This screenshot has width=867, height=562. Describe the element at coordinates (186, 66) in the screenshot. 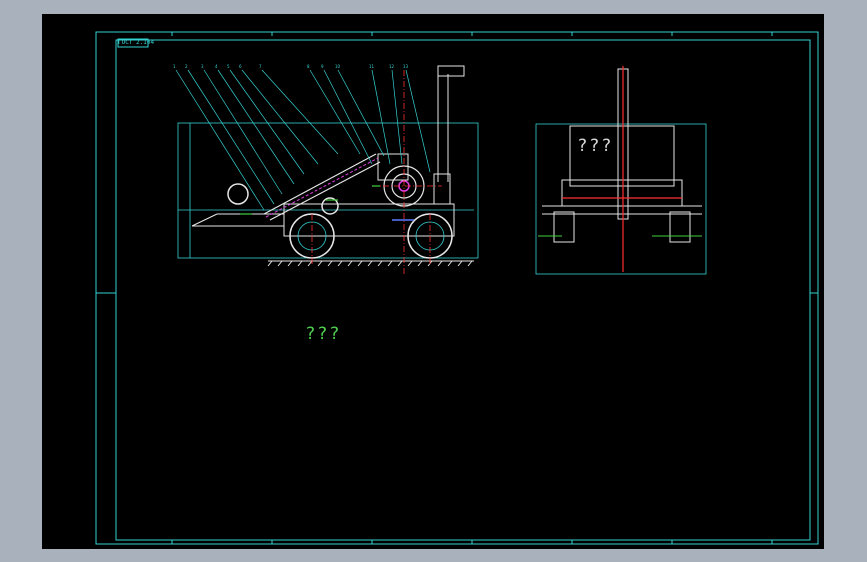

I see `svg-text: 2` at that location.